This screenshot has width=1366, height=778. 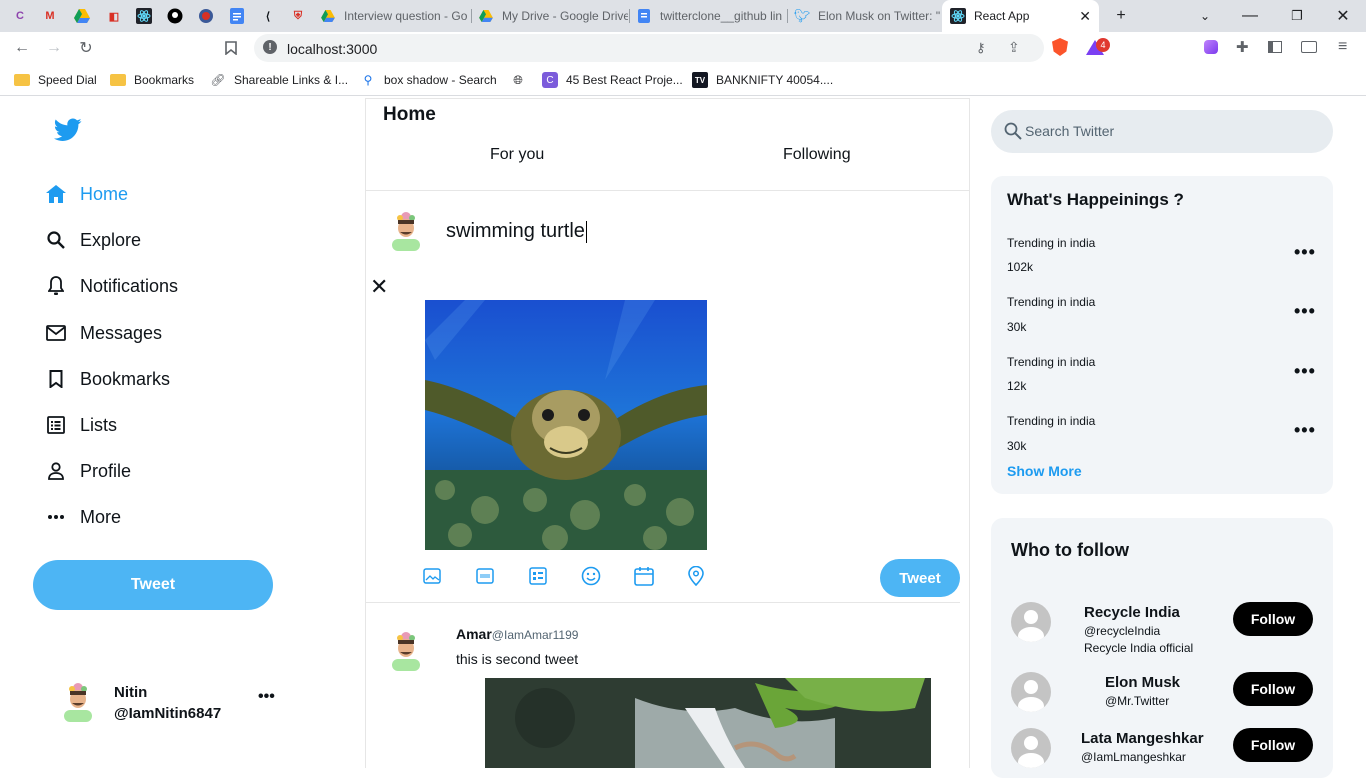 What do you see at coordinates (99, 424) in the screenshot?
I see `sidebar-item-label: Lists` at bounding box center [99, 424].